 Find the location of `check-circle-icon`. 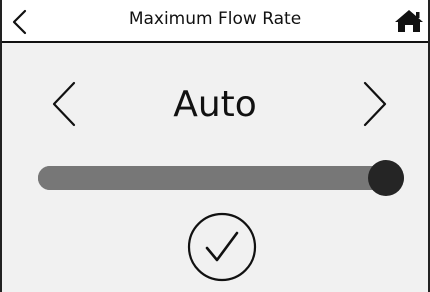

check-circle-icon is located at coordinates (222, 247).